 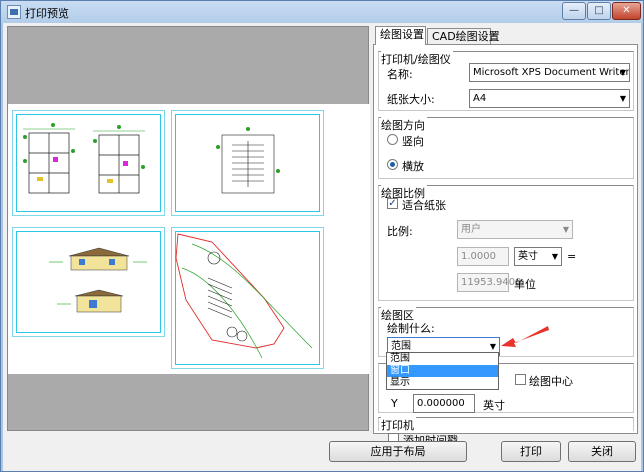 I want to click on title-bar: 打印预览 — □ ✕, so click(x=322, y=12).